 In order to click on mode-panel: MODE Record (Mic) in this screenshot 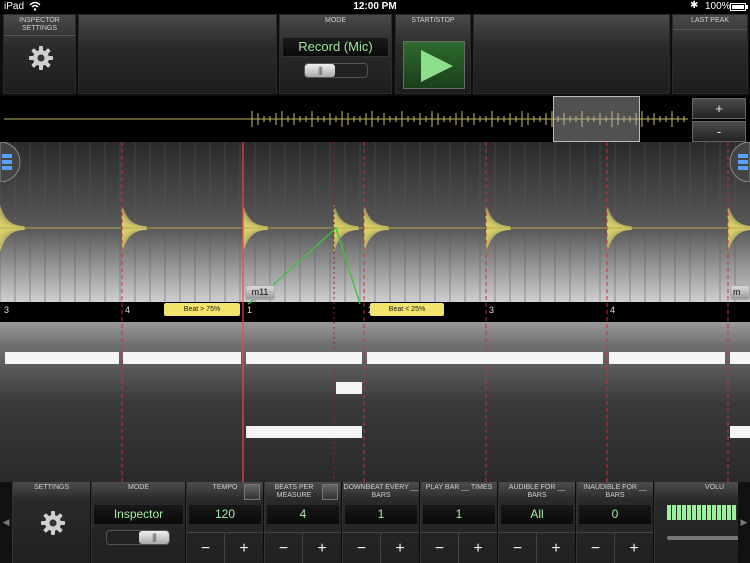, I will do `click(335, 54)`.